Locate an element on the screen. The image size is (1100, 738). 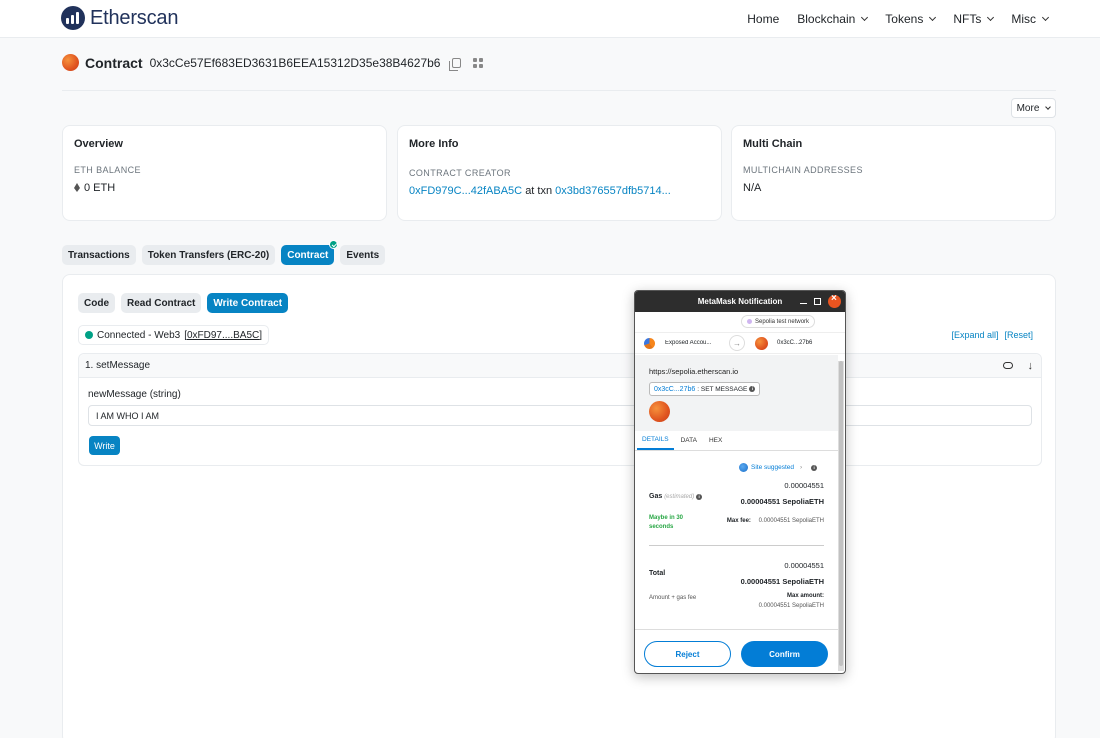
ethereum-icon is located at coordinates (77, 187).